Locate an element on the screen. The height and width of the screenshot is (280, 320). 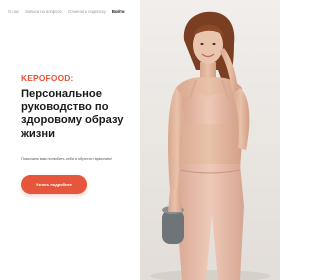
left-eye is located at coordinates (202, 44).